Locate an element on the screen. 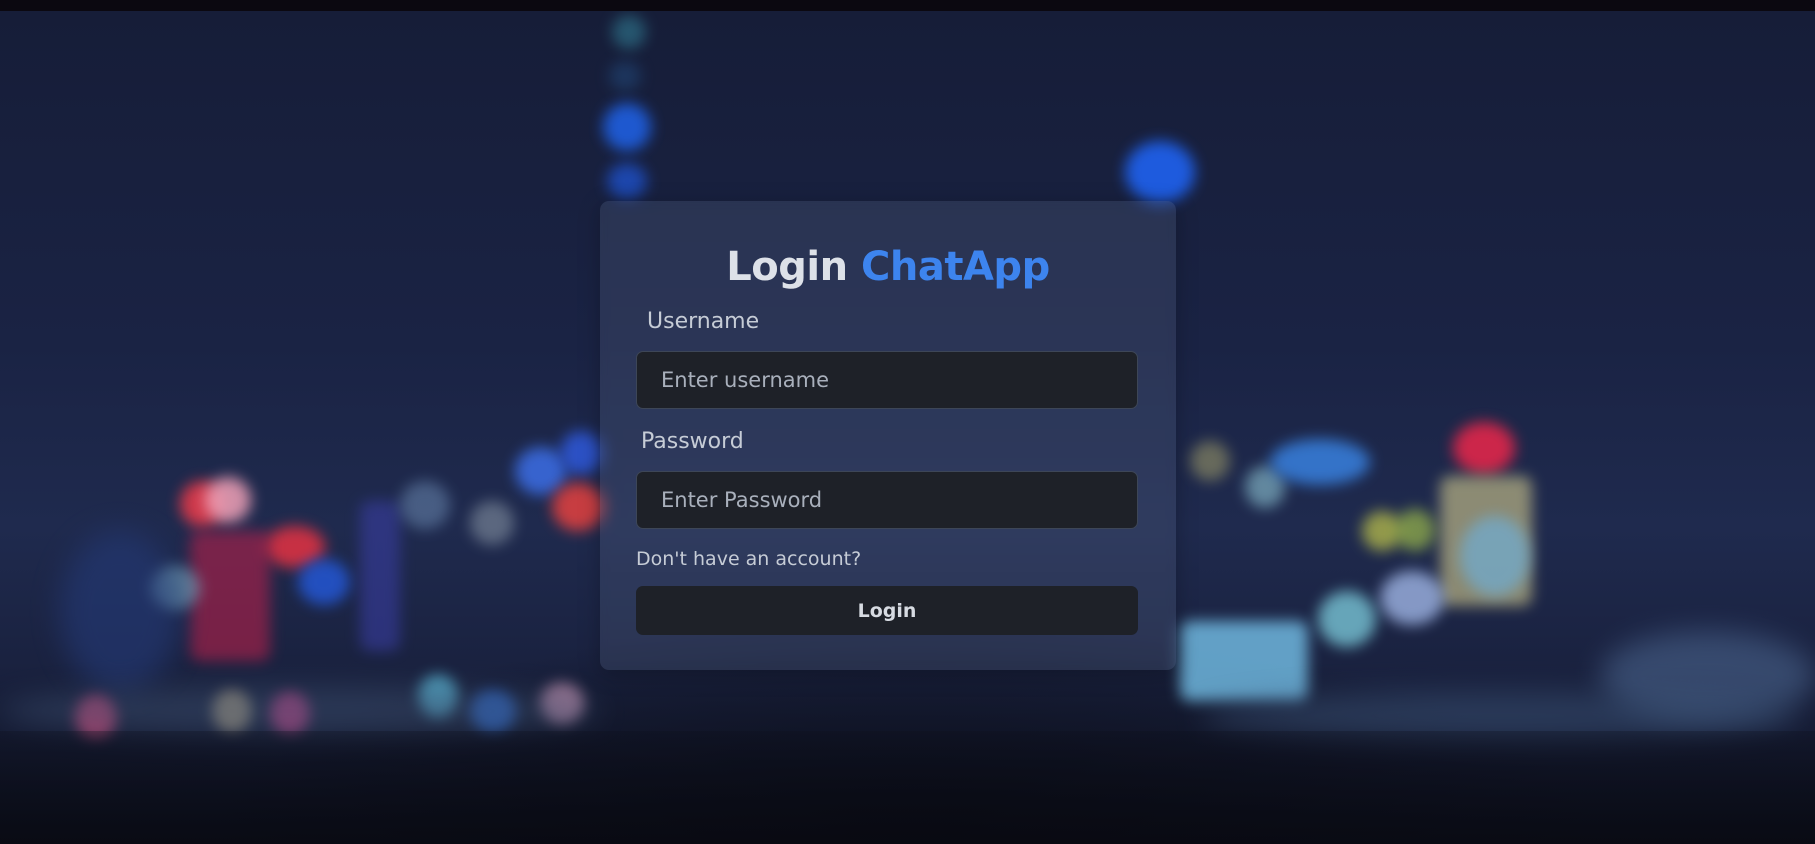 This screenshot has width=1815, height=844. username-label: Username is located at coordinates (703, 321).